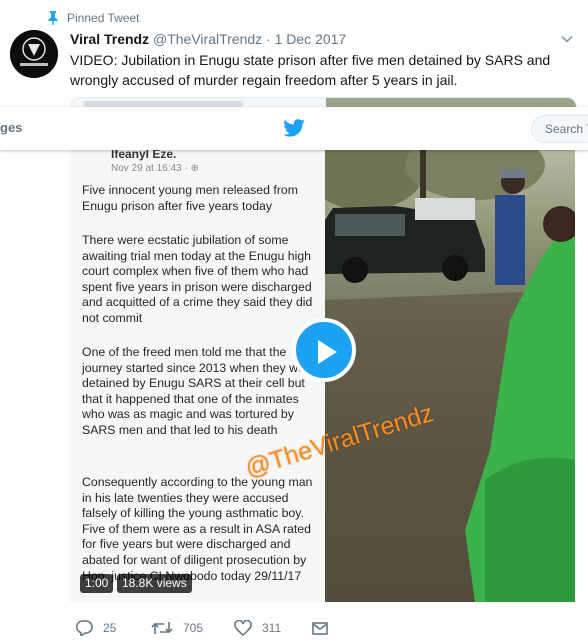  I want to click on play-icon, so click(327, 352).